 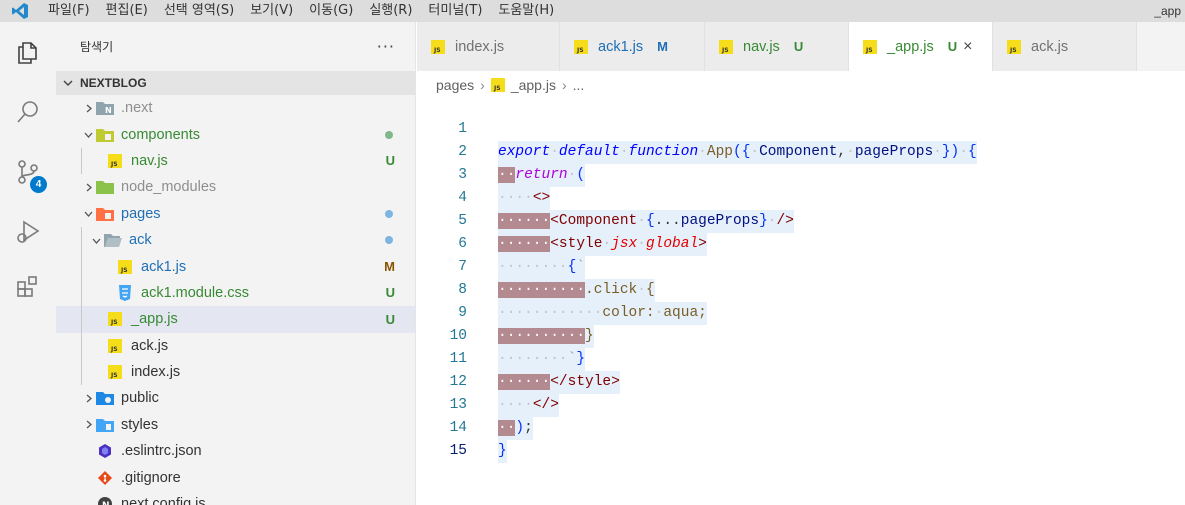 I want to click on tab-label: _app.js, so click(x=910, y=46).